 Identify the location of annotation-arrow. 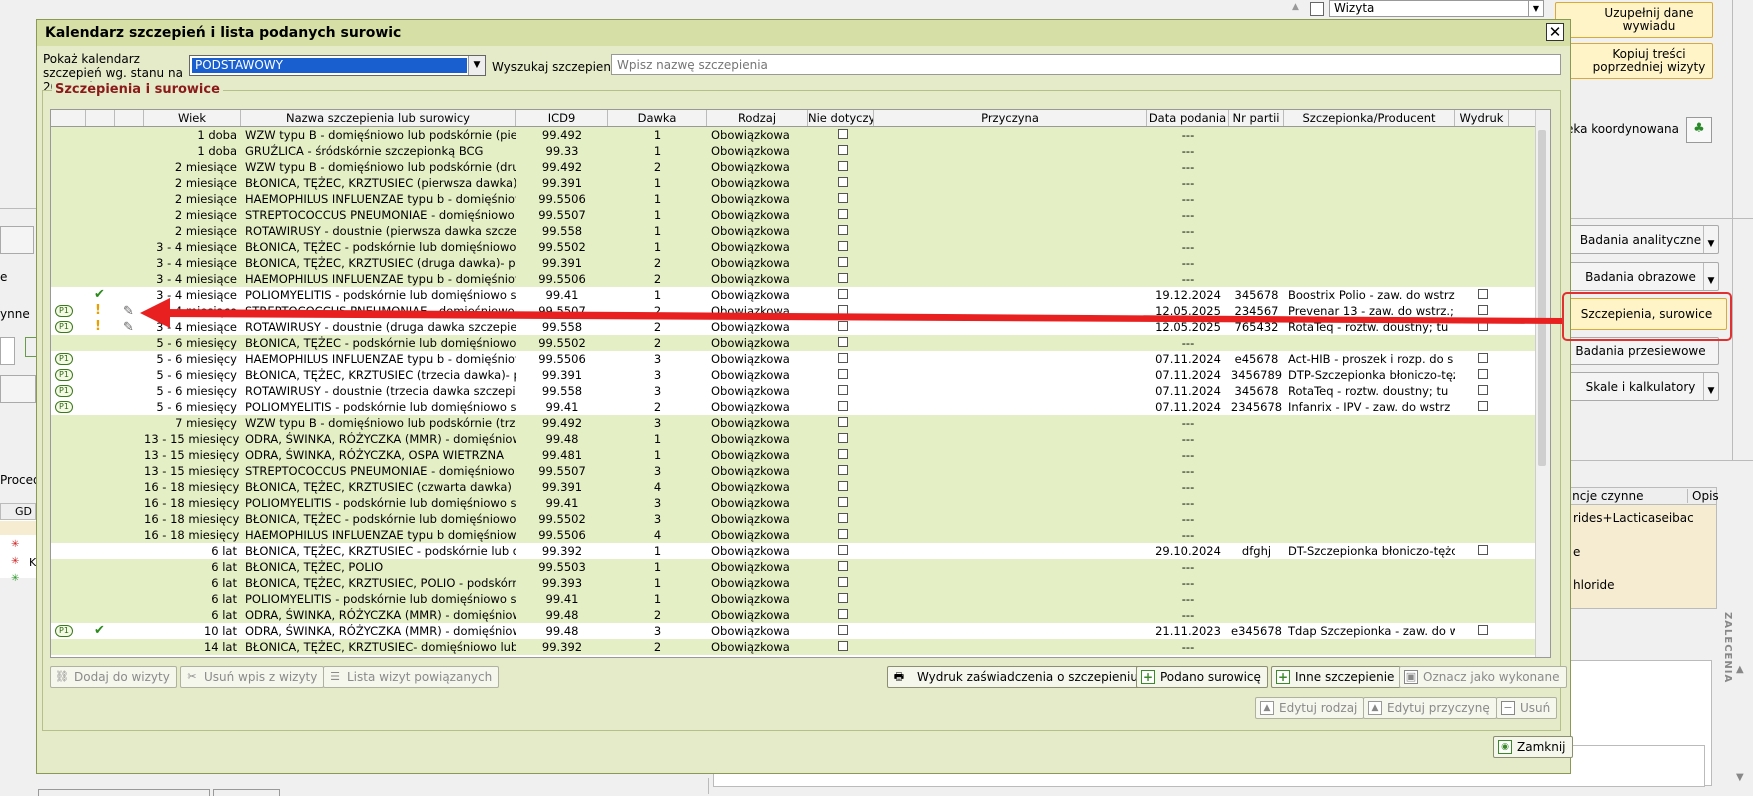
(851, 313).